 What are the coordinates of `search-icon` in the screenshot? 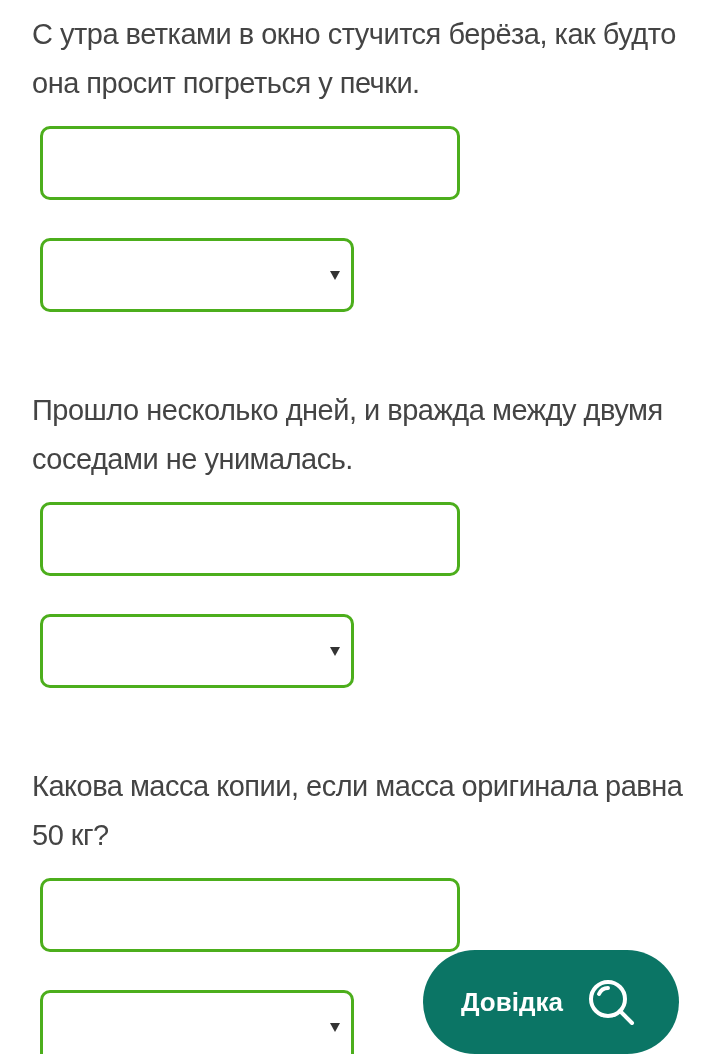 It's located at (610, 1002).